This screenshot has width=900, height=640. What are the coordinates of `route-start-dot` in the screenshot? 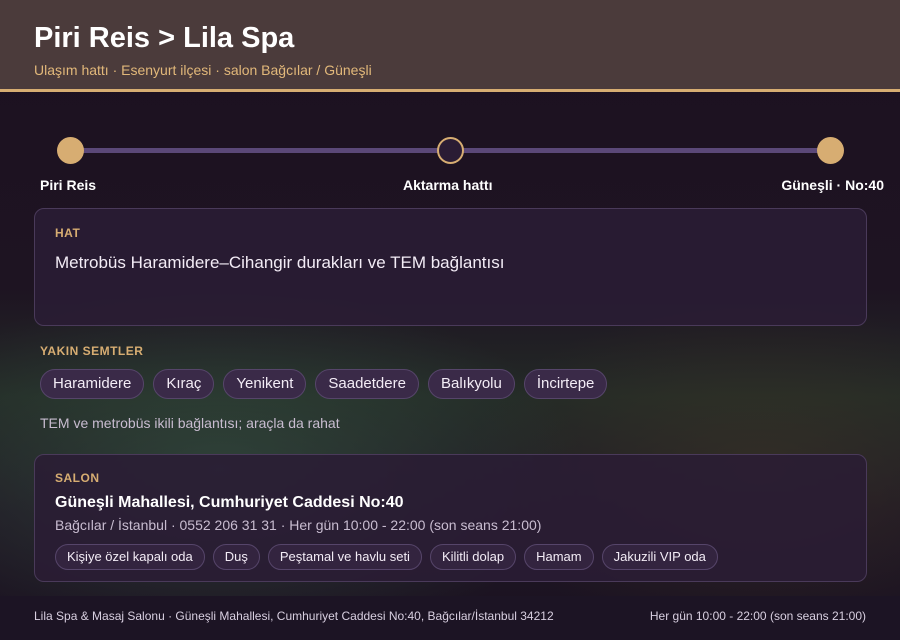 It's located at (70, 150).